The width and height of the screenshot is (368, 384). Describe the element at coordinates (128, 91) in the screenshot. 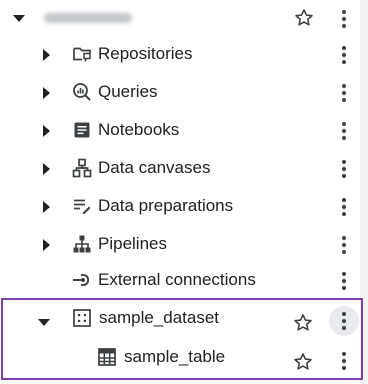

I see `tree-item-label: Queries` at that location.